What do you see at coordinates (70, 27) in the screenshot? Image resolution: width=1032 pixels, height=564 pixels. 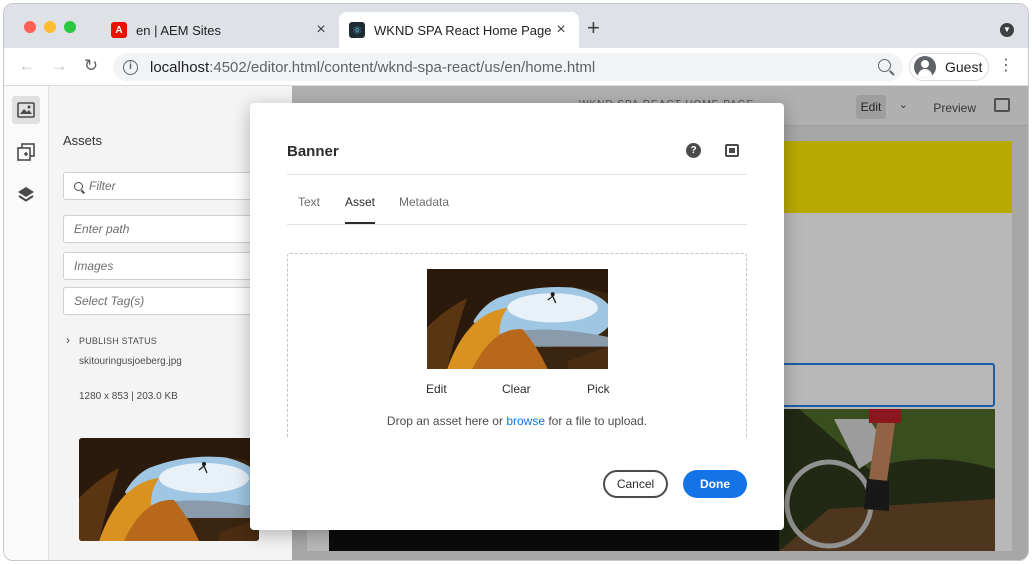 I see `maximize-window-button` at bounding box center [70, 27].